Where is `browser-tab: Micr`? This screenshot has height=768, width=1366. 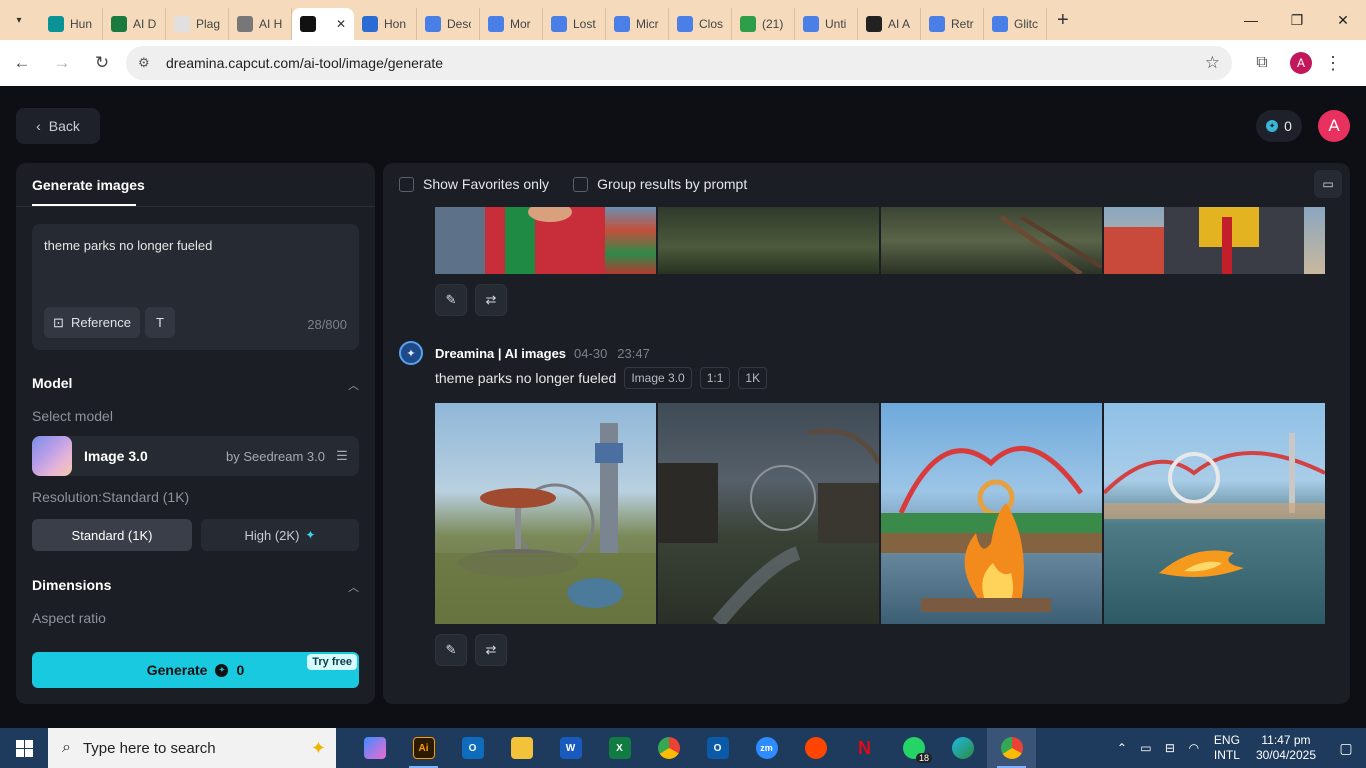 browser-tab: Micr is located at coordinates (637, 24).